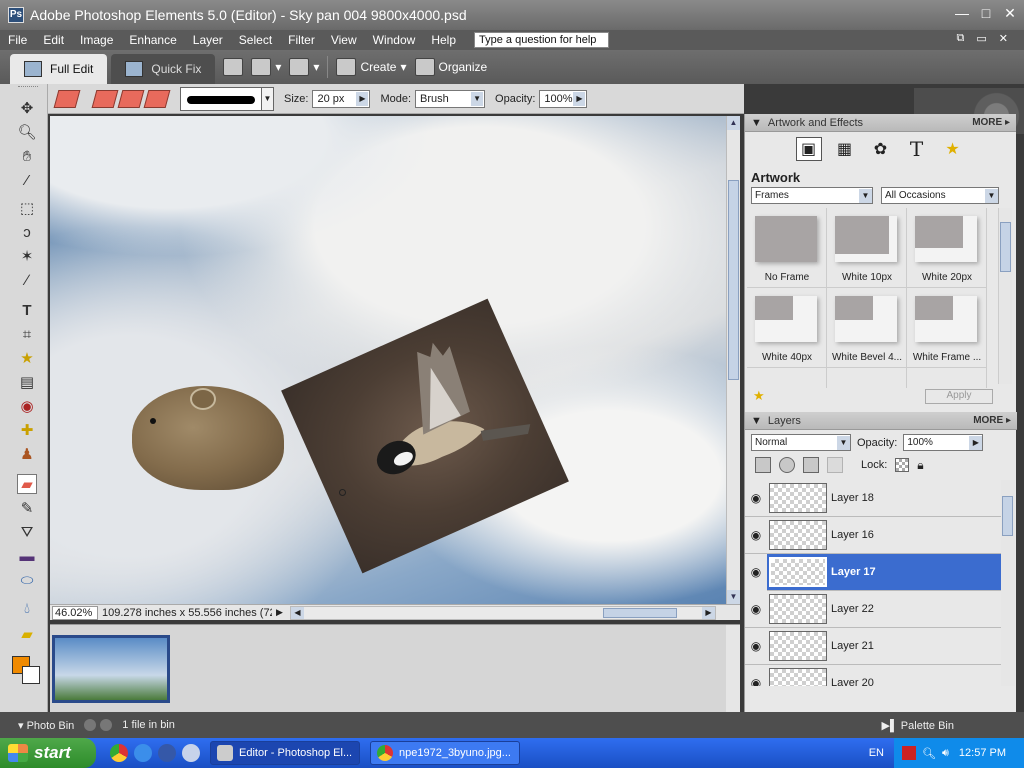  What do you see at coordinates (881, 421) in the screenshot?
I see `layers-panel-header: ▼ Layers MORE ▸` at bounding box center [881, 421].